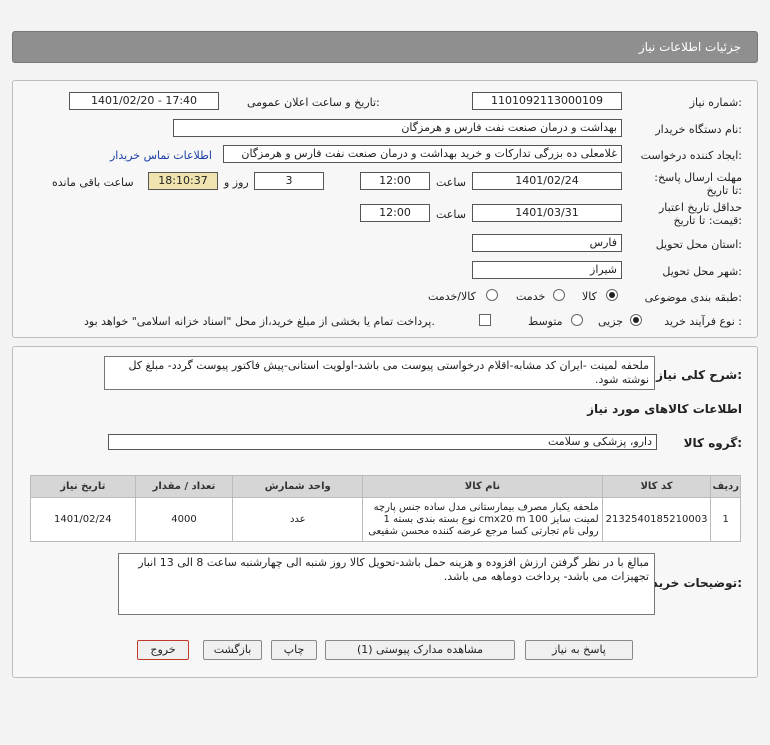 This screenshot has width=770, height=745. I want to click on category-option-goods-service: کالا/خدمت, so click(452, 296).